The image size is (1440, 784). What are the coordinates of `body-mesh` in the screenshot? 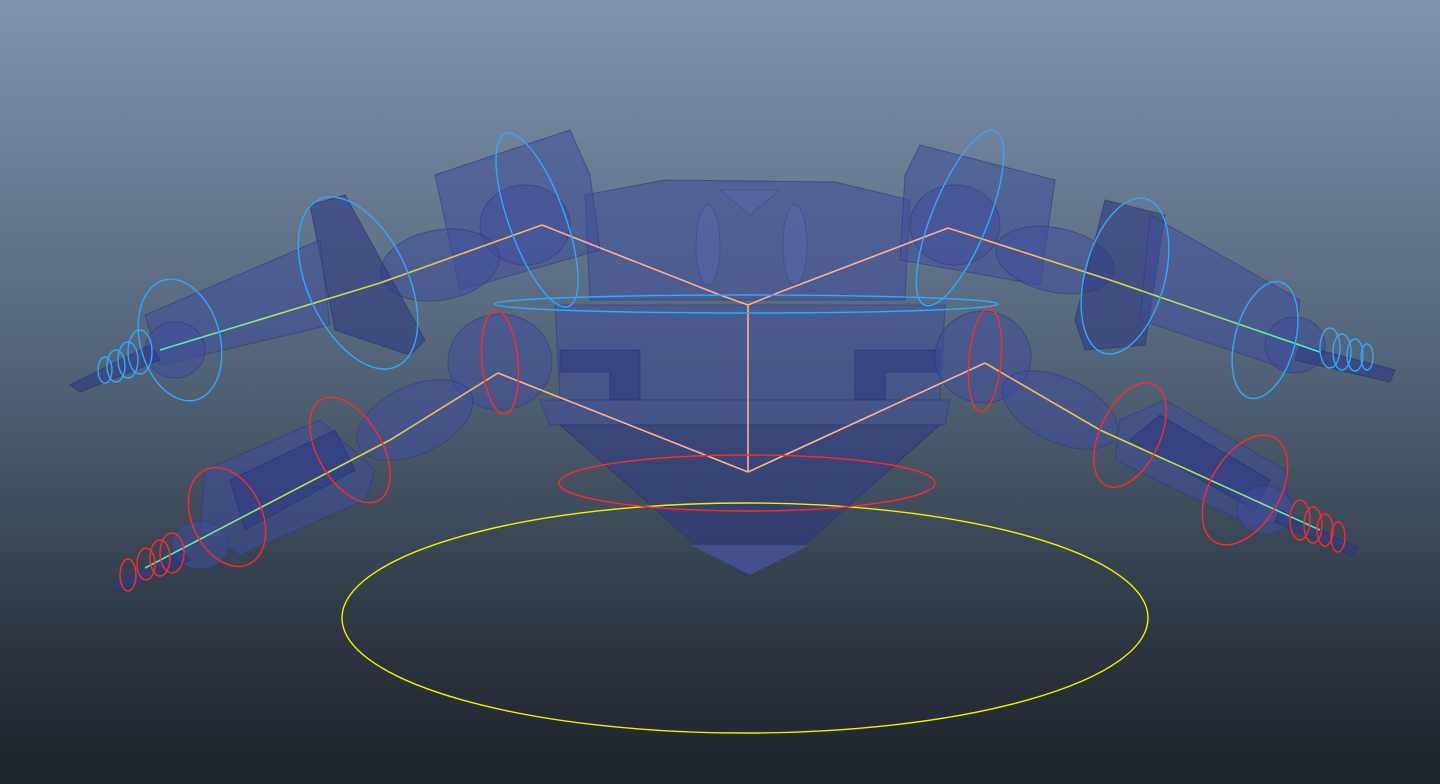 It's located at (745, 377).